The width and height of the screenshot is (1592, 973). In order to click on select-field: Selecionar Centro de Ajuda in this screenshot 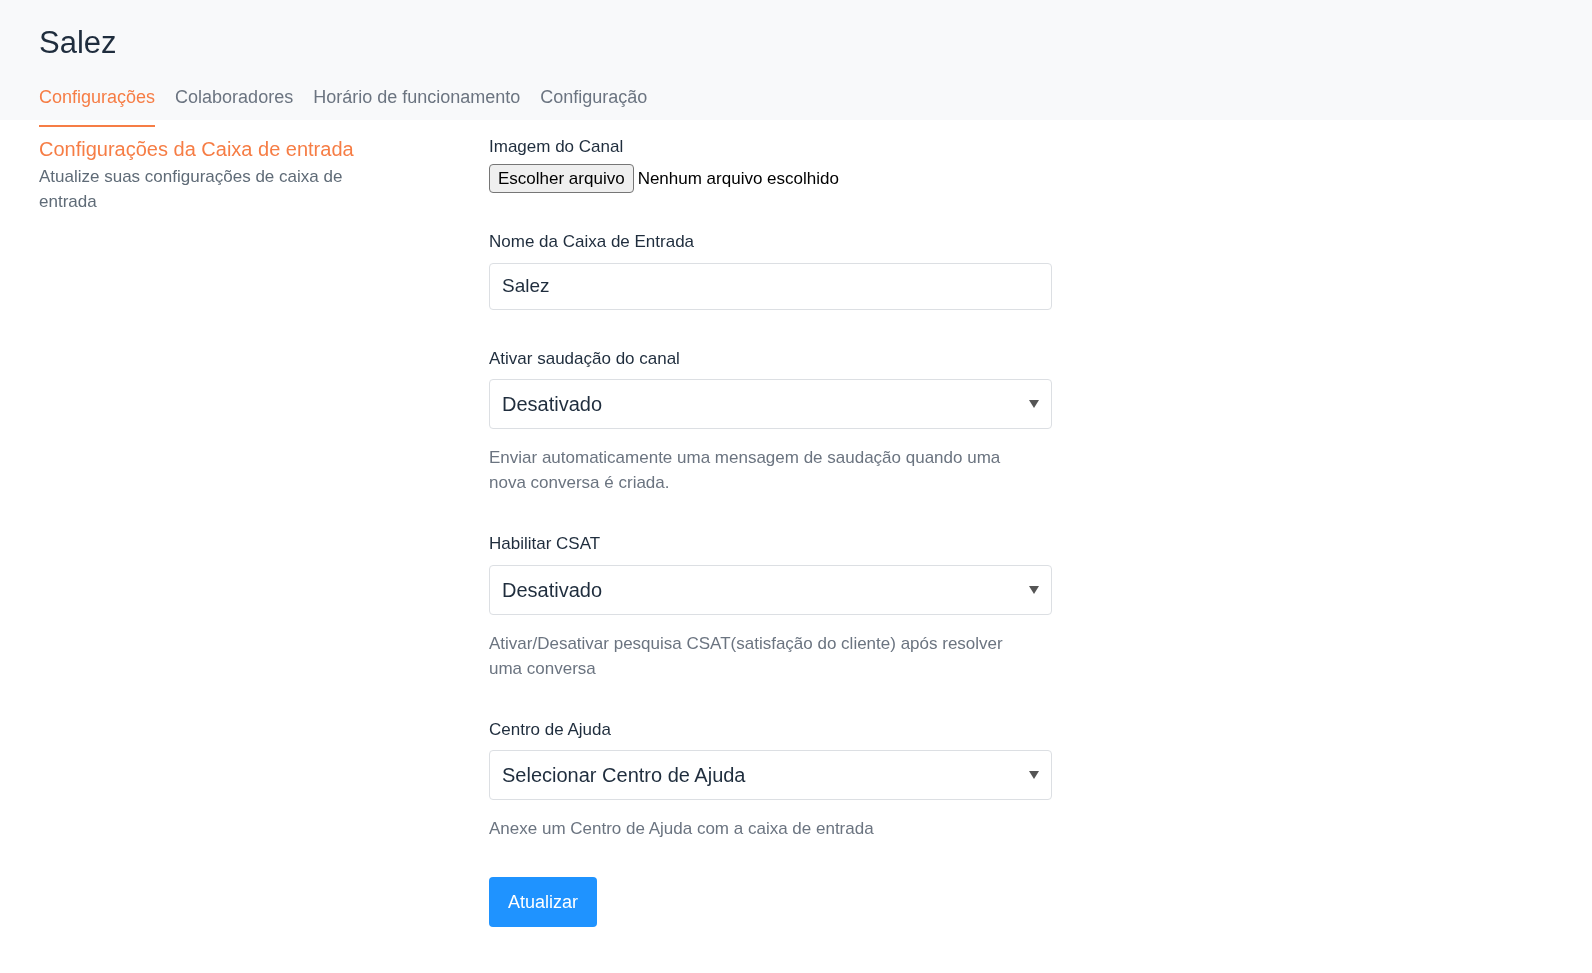, I will do `click(770, 775)`.